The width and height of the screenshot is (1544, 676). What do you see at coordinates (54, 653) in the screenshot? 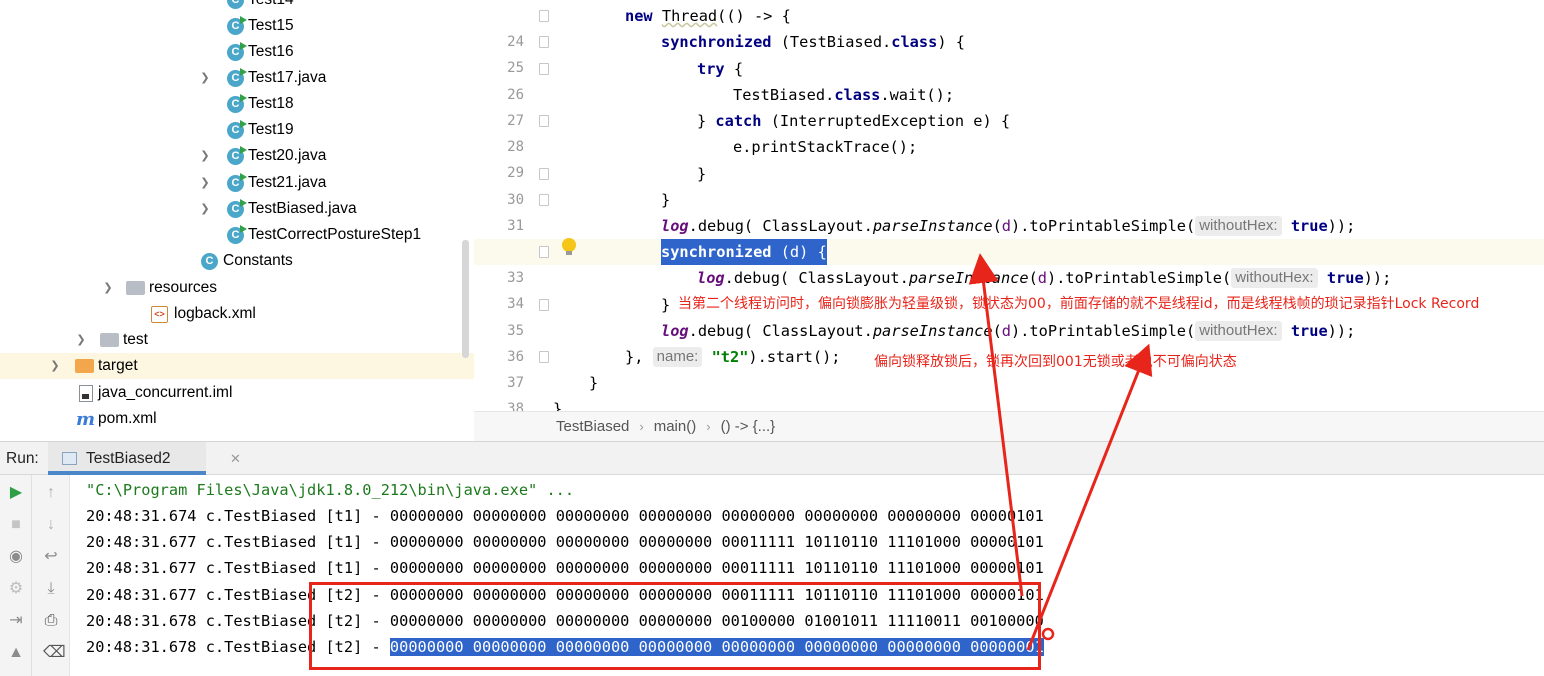
I see `trash-icon: ⌫` at bounding box center [54, 653].